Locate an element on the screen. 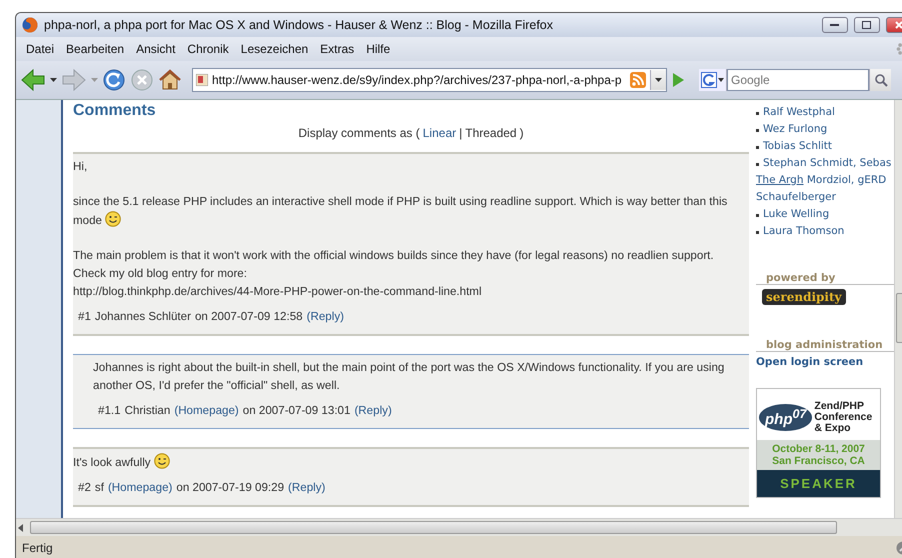 This screenshot has width=902, height=558. author-link: The Argh is located at coordinates (780, 180).